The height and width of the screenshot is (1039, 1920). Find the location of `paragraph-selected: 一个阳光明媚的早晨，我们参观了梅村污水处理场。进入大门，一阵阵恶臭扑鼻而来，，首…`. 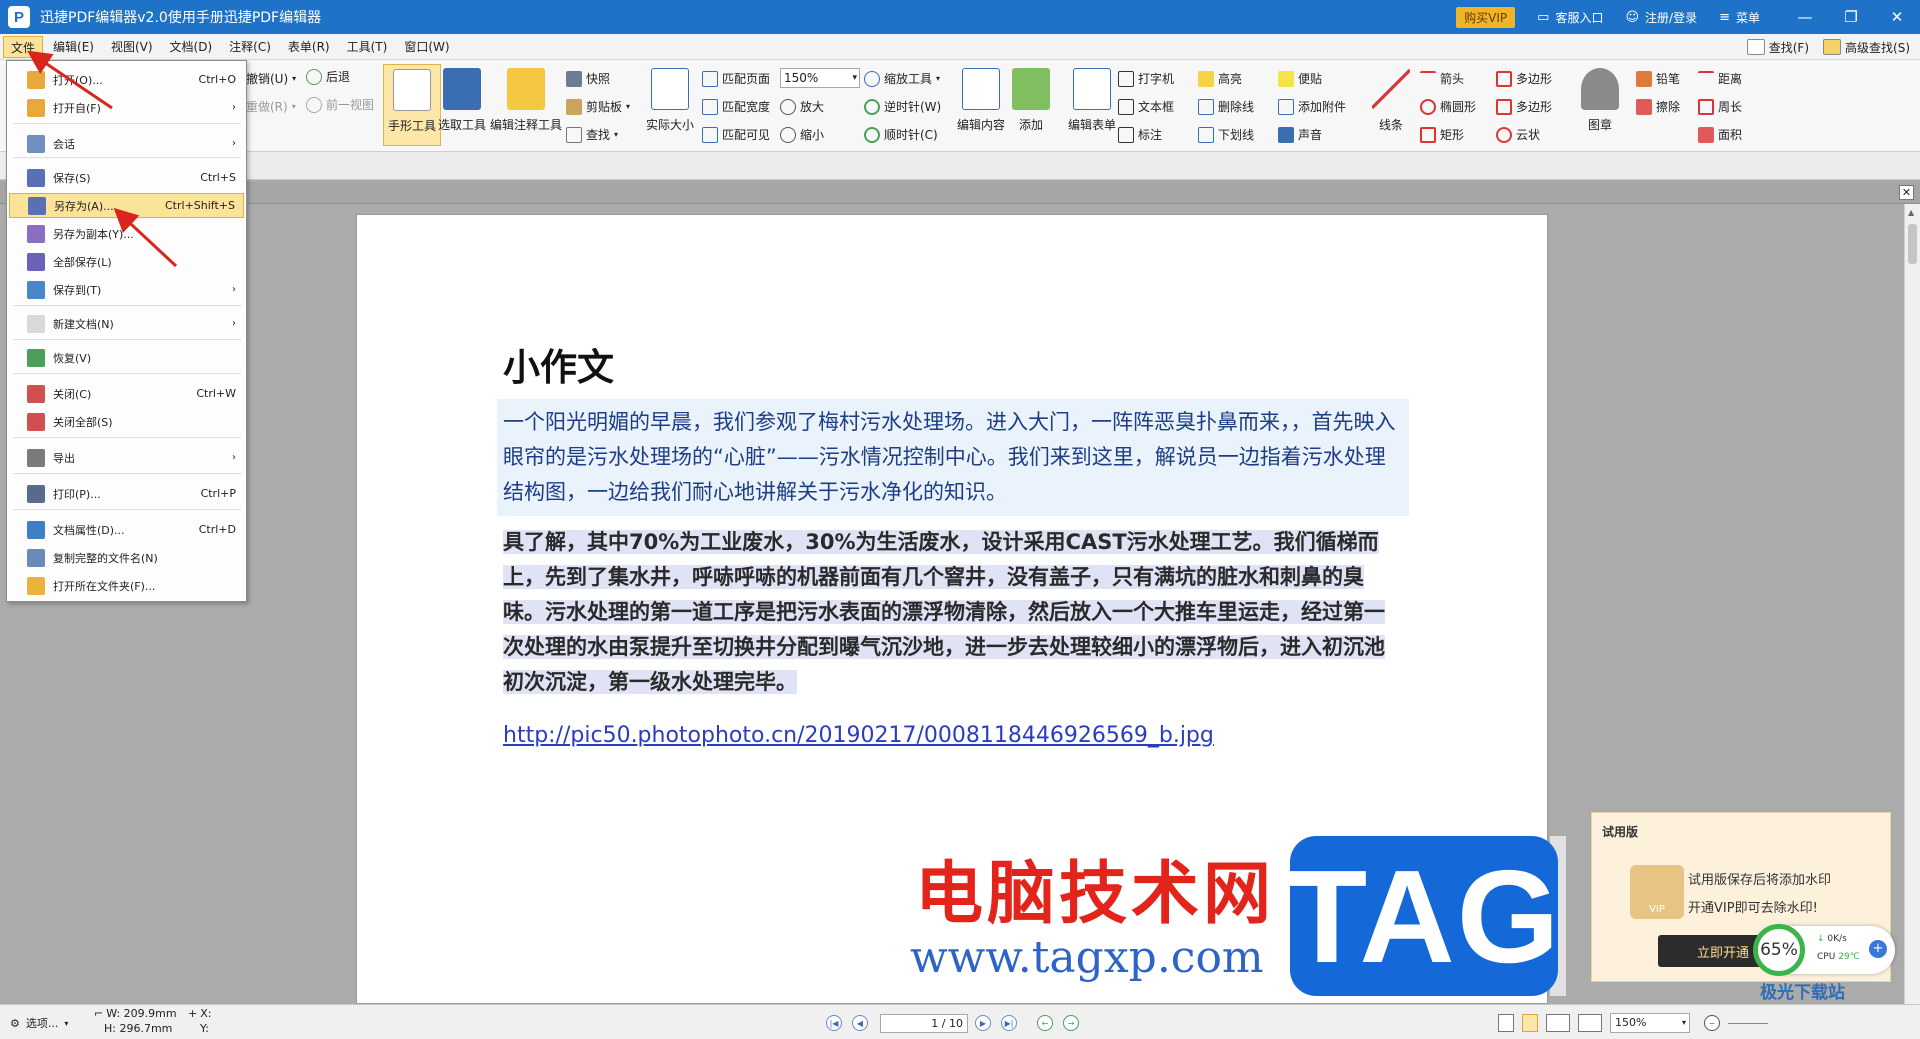

paragraph-selected: 一个阳光明媚的早晨，我们参观了梅村污水处理场。进入大门，一阵阵恶臭扑鼻而来，，首… is located at coordinates (953, 457).